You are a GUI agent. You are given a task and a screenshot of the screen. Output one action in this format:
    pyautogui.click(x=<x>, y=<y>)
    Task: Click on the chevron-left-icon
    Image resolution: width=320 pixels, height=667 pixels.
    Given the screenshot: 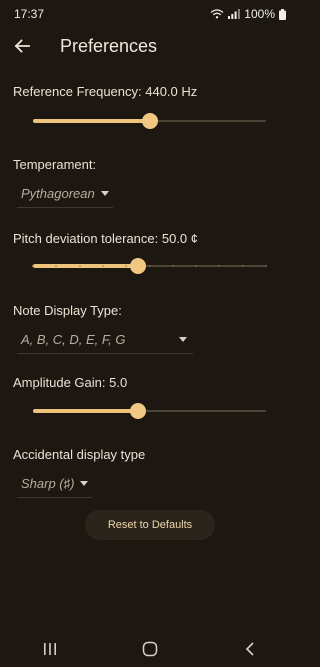 What is the action you would take?
    pyautogui.click(x=249, y=648)
    